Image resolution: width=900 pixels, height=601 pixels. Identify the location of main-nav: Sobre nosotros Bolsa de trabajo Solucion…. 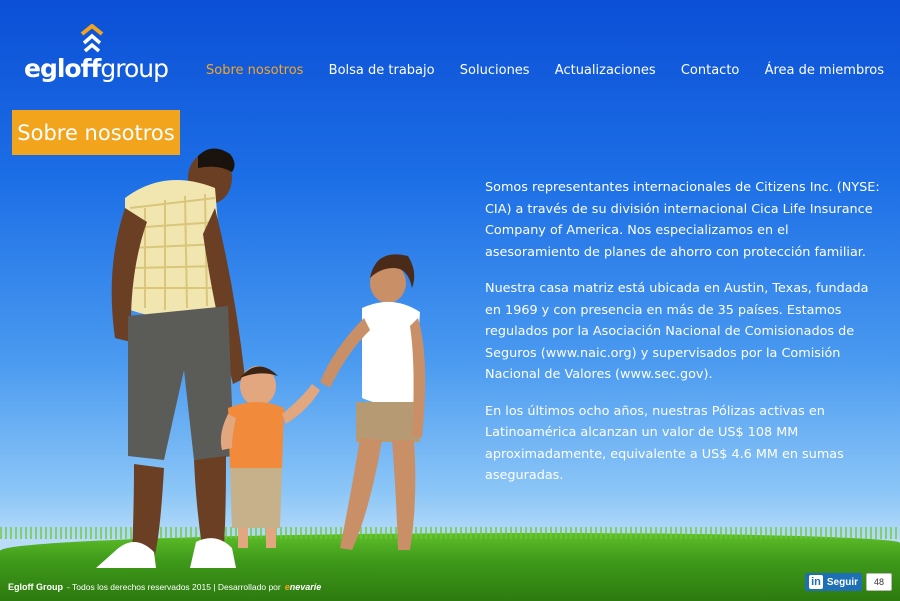
(545, 70).